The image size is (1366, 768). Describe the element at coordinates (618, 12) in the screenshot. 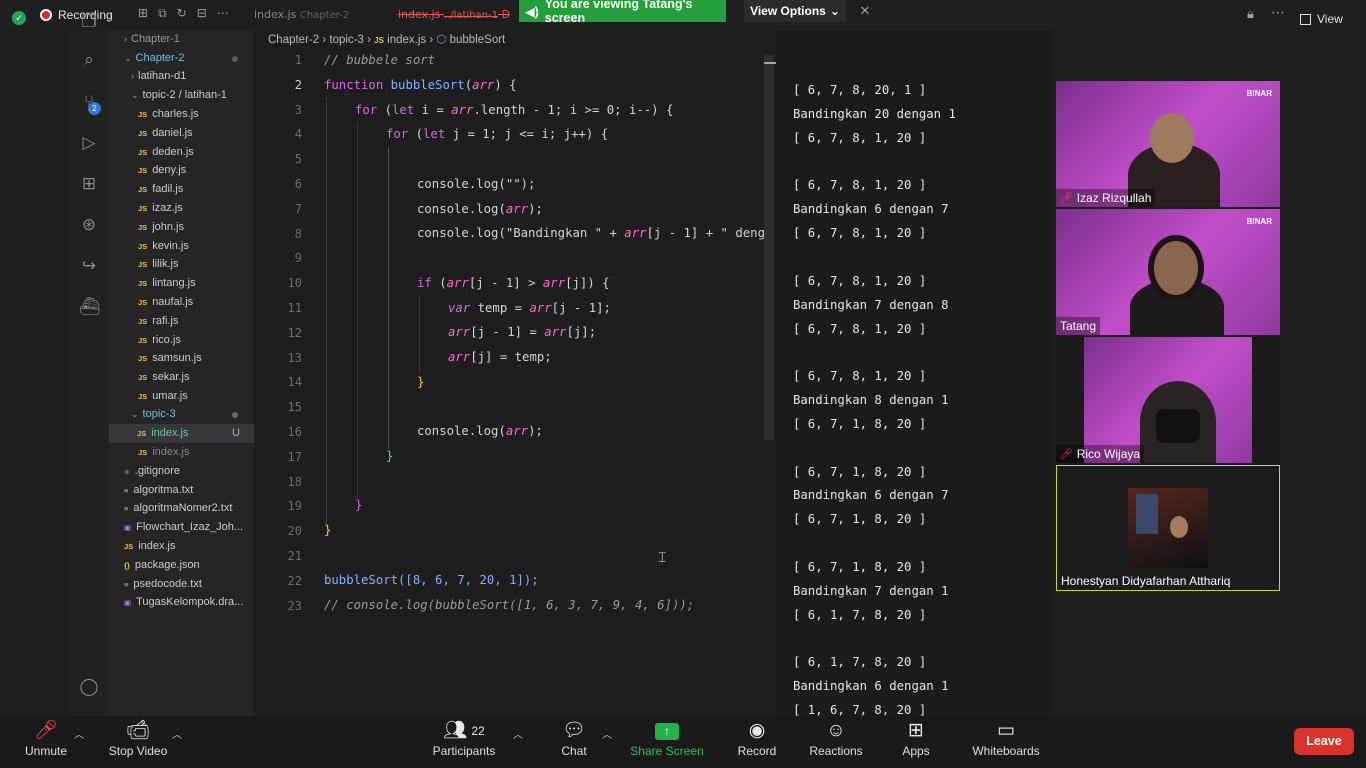

I see `banner-text: You are viewing Tatang's screen` at that location.